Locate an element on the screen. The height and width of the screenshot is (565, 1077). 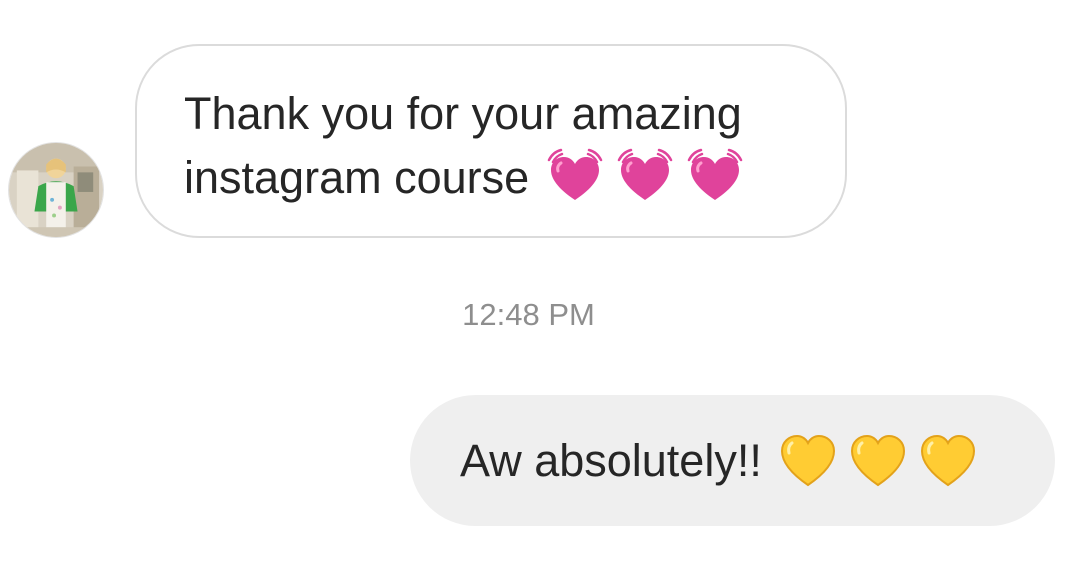
sender-avatar is located at coordinates (56, 190).